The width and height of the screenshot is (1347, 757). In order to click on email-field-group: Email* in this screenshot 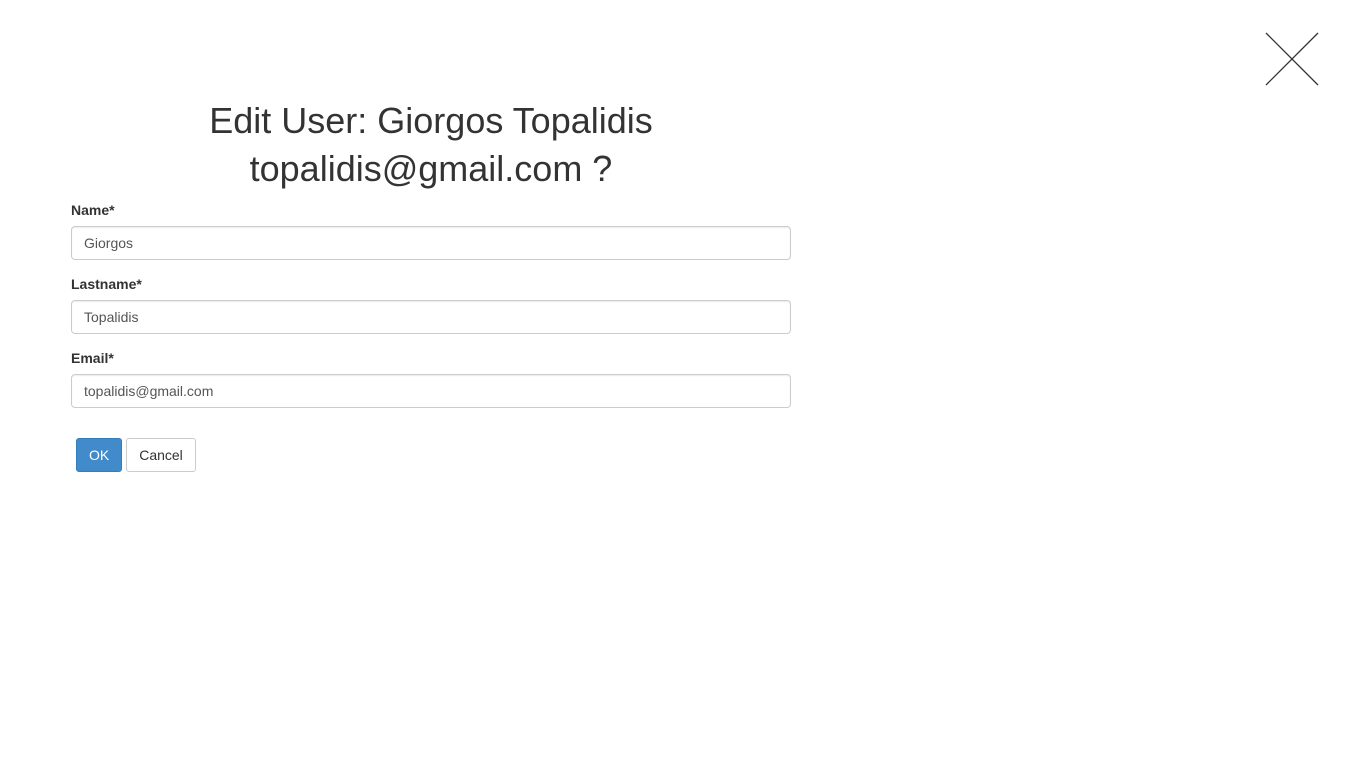, I will do `click(431, 378)`.